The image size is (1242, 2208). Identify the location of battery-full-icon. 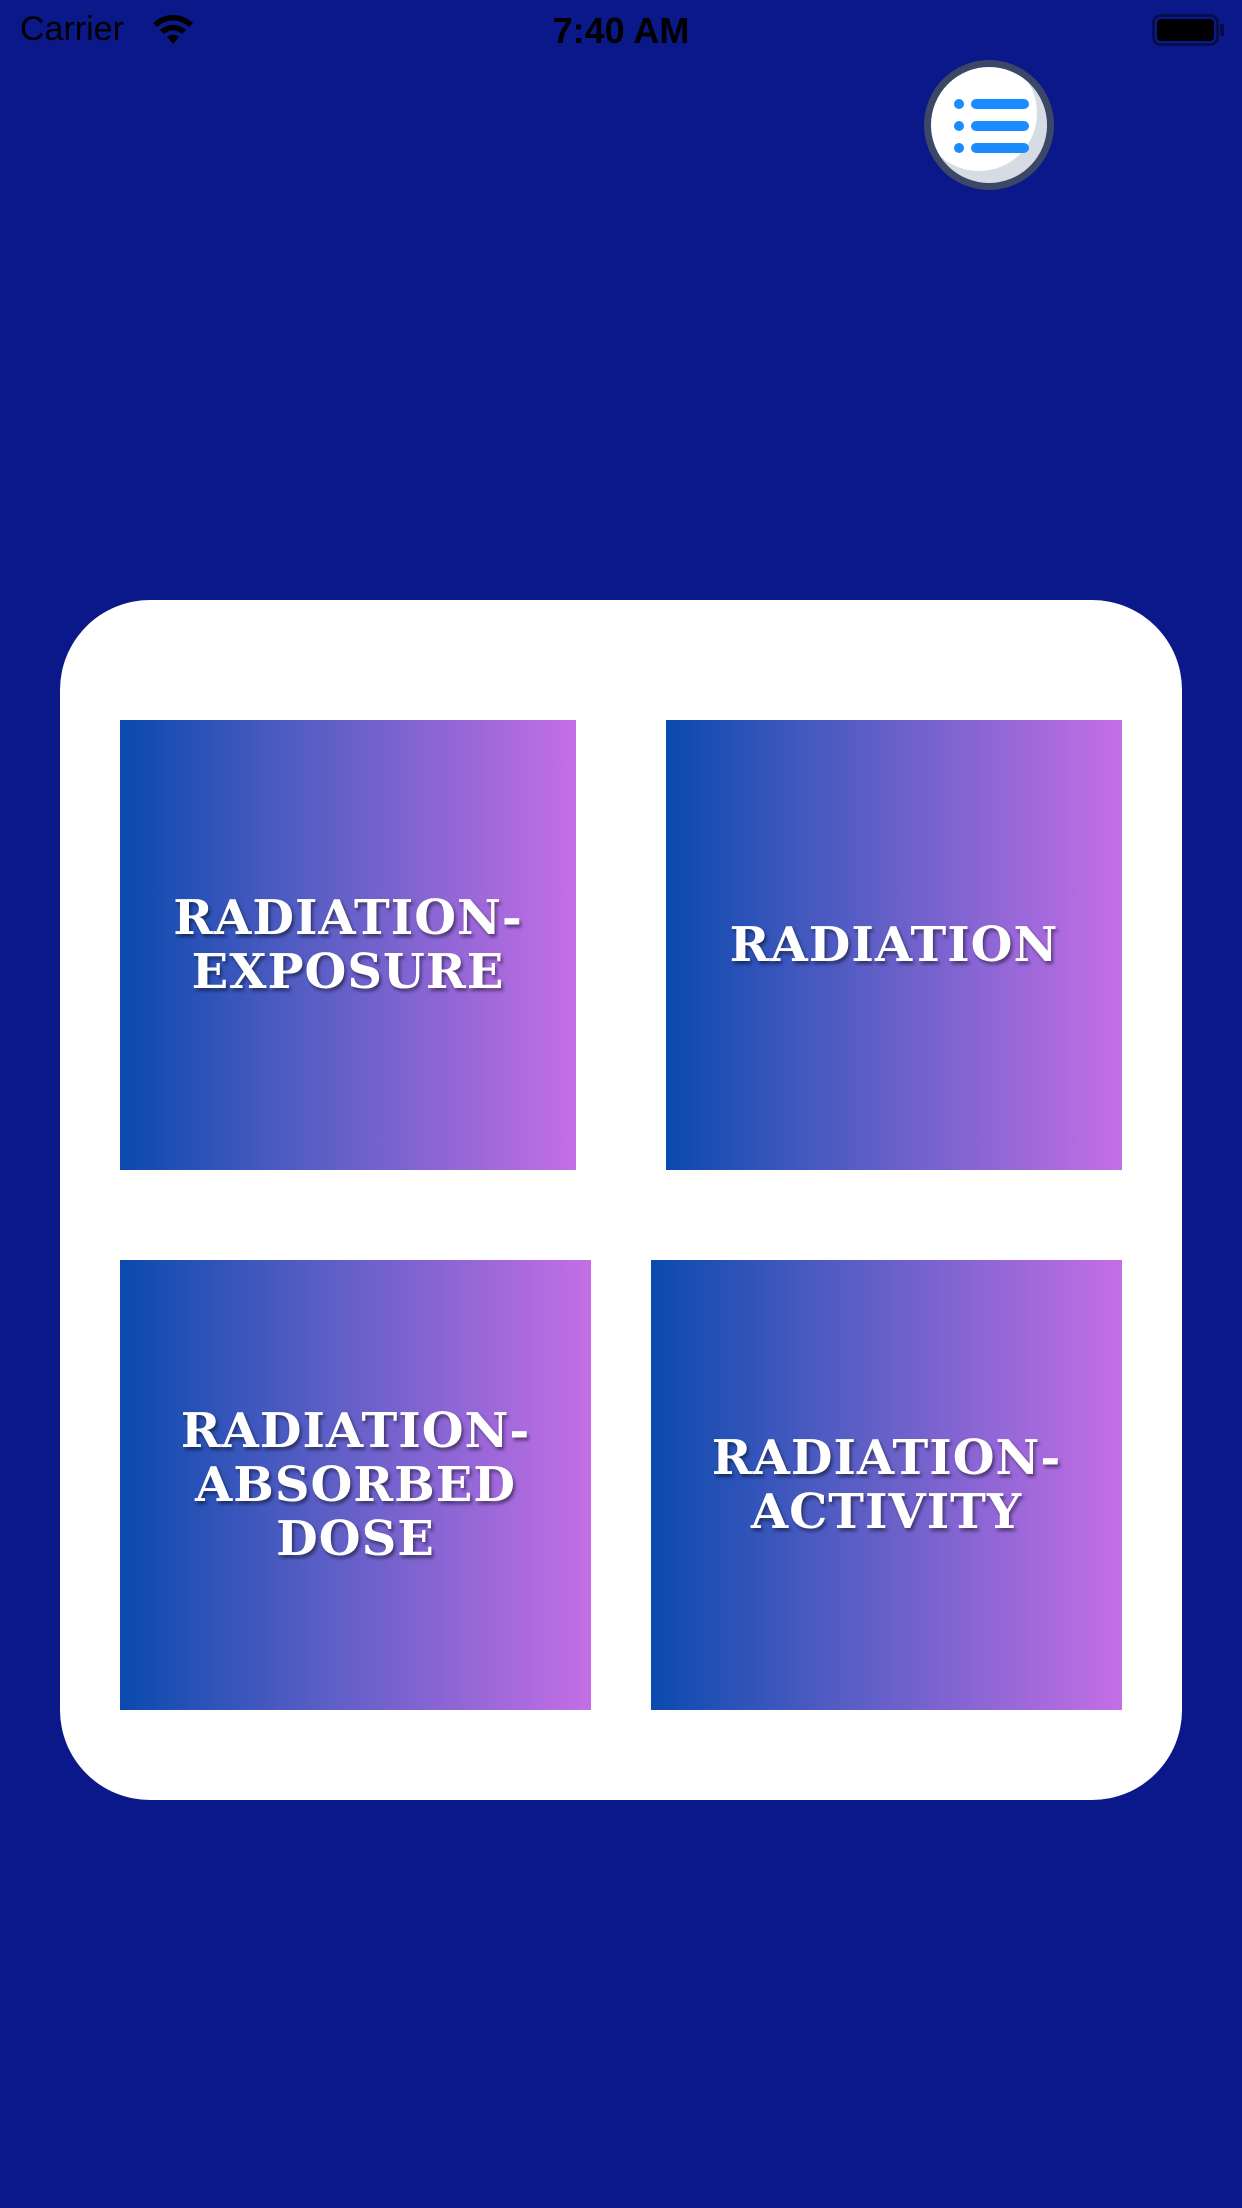
(1188, 30).